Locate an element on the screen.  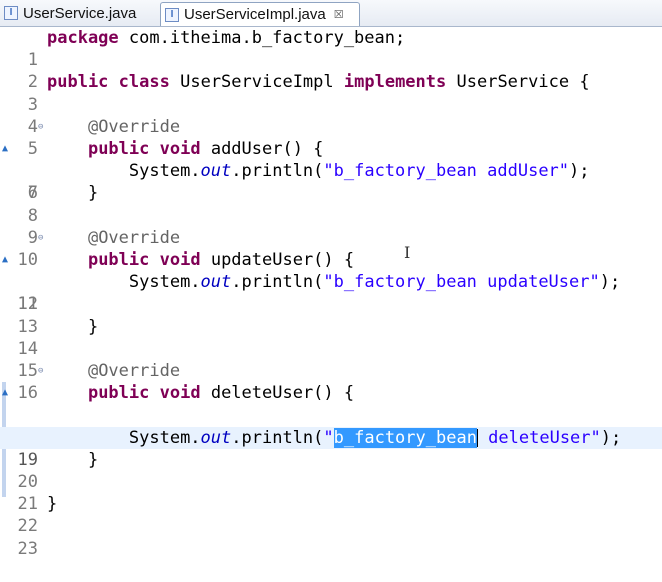
selected-text: b_factory_bean is located at coordinates (405, 437).